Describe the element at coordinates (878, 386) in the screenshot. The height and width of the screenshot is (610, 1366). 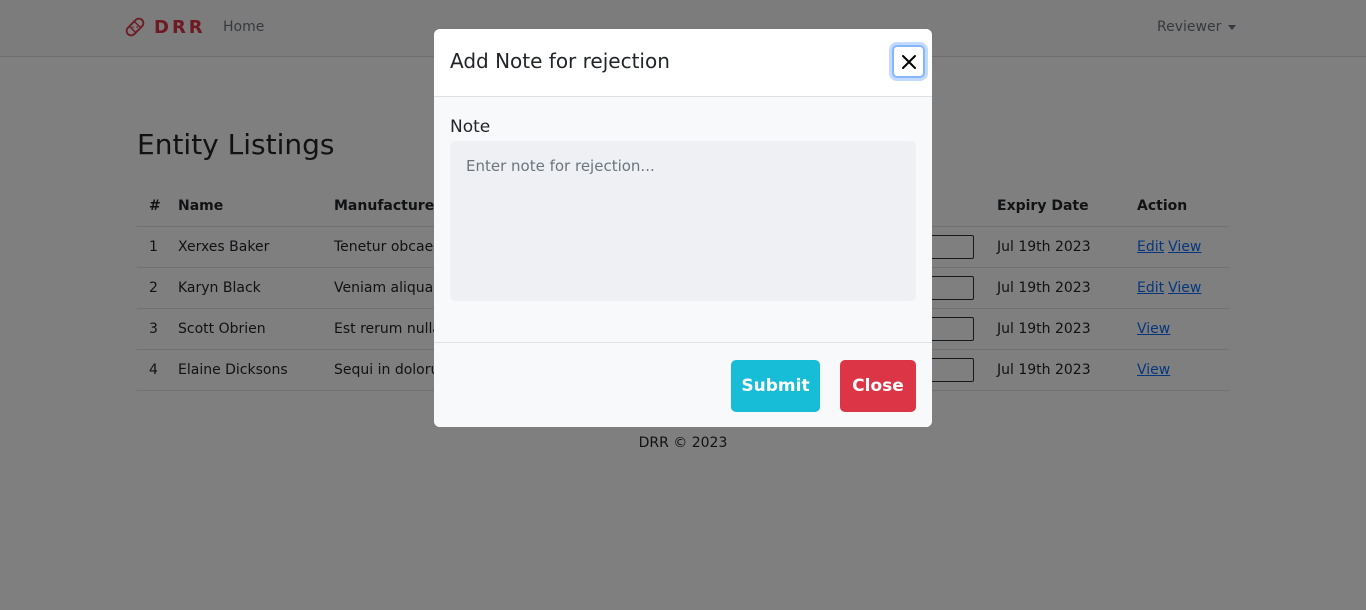
I see `close-button: Close` at that location.